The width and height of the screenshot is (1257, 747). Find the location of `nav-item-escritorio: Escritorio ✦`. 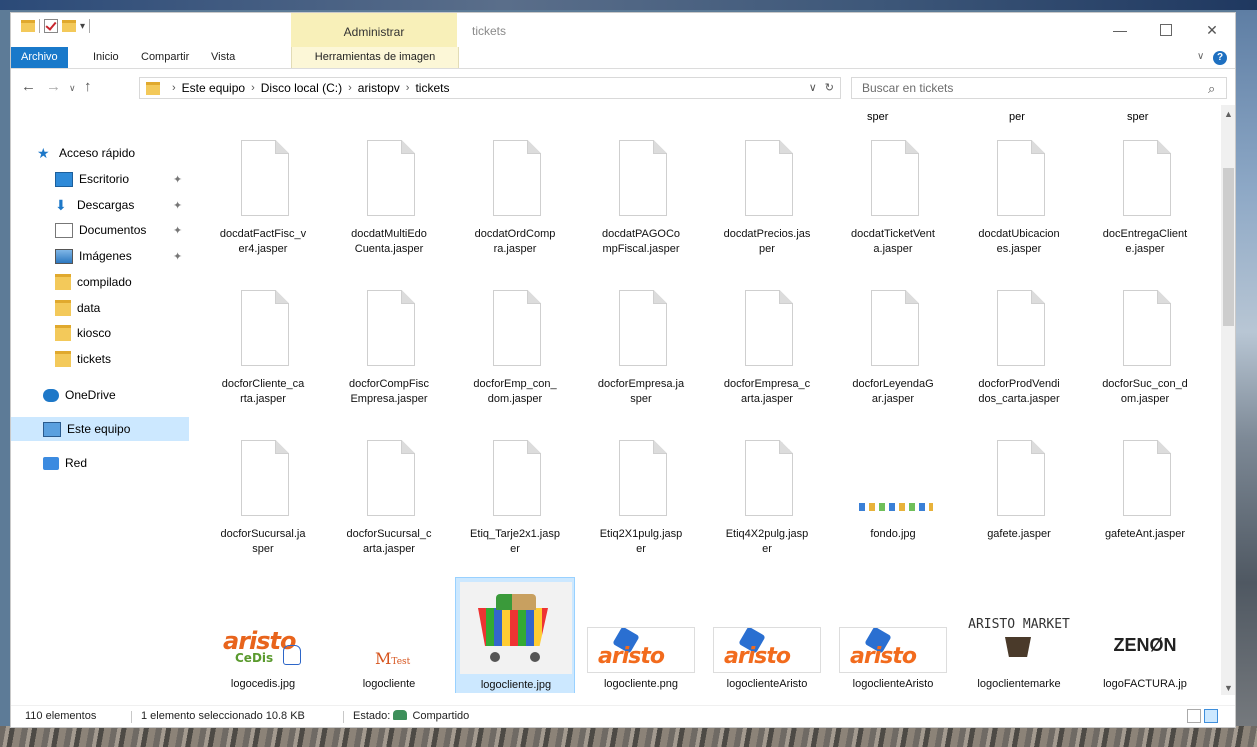

nav-item-escritorio: Escritorio ✦ is located at coordinates (100, 179).